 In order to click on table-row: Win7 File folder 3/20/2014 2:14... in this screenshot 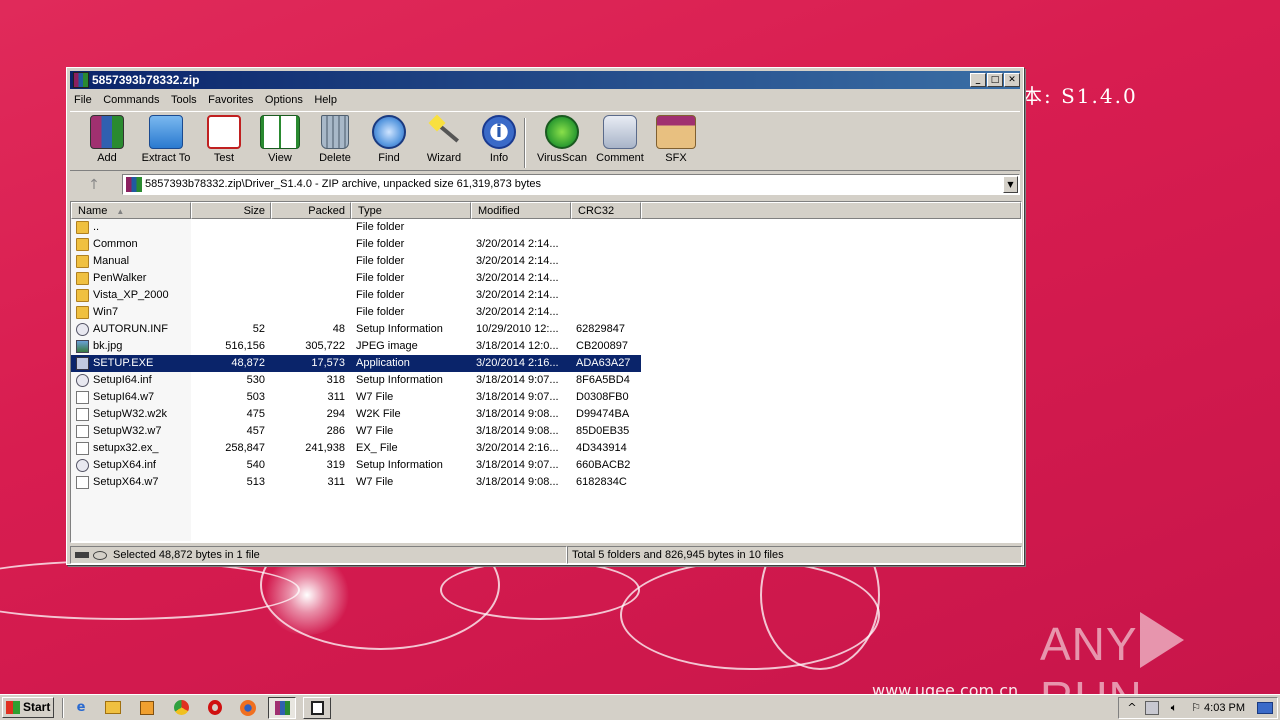, I will do `click(356, 312)`.